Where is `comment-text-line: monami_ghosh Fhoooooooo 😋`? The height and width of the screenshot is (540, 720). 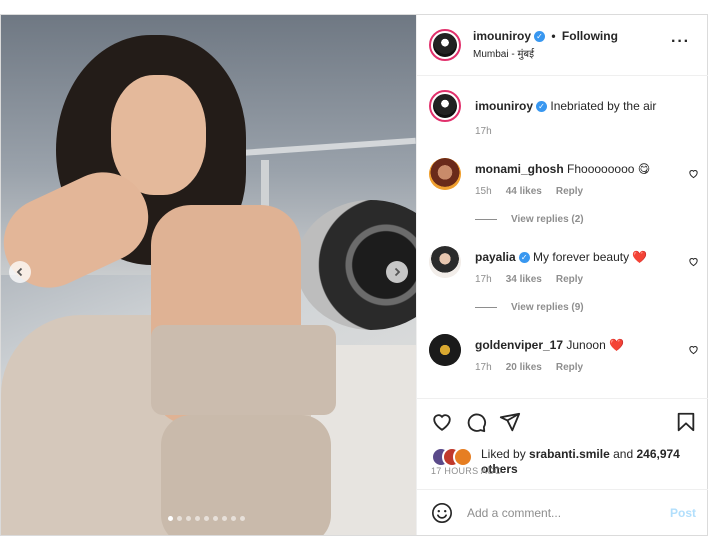 comment-text-line: monami_ghosh Fhoooooooo 😋 is located at coordinates (562, 169).